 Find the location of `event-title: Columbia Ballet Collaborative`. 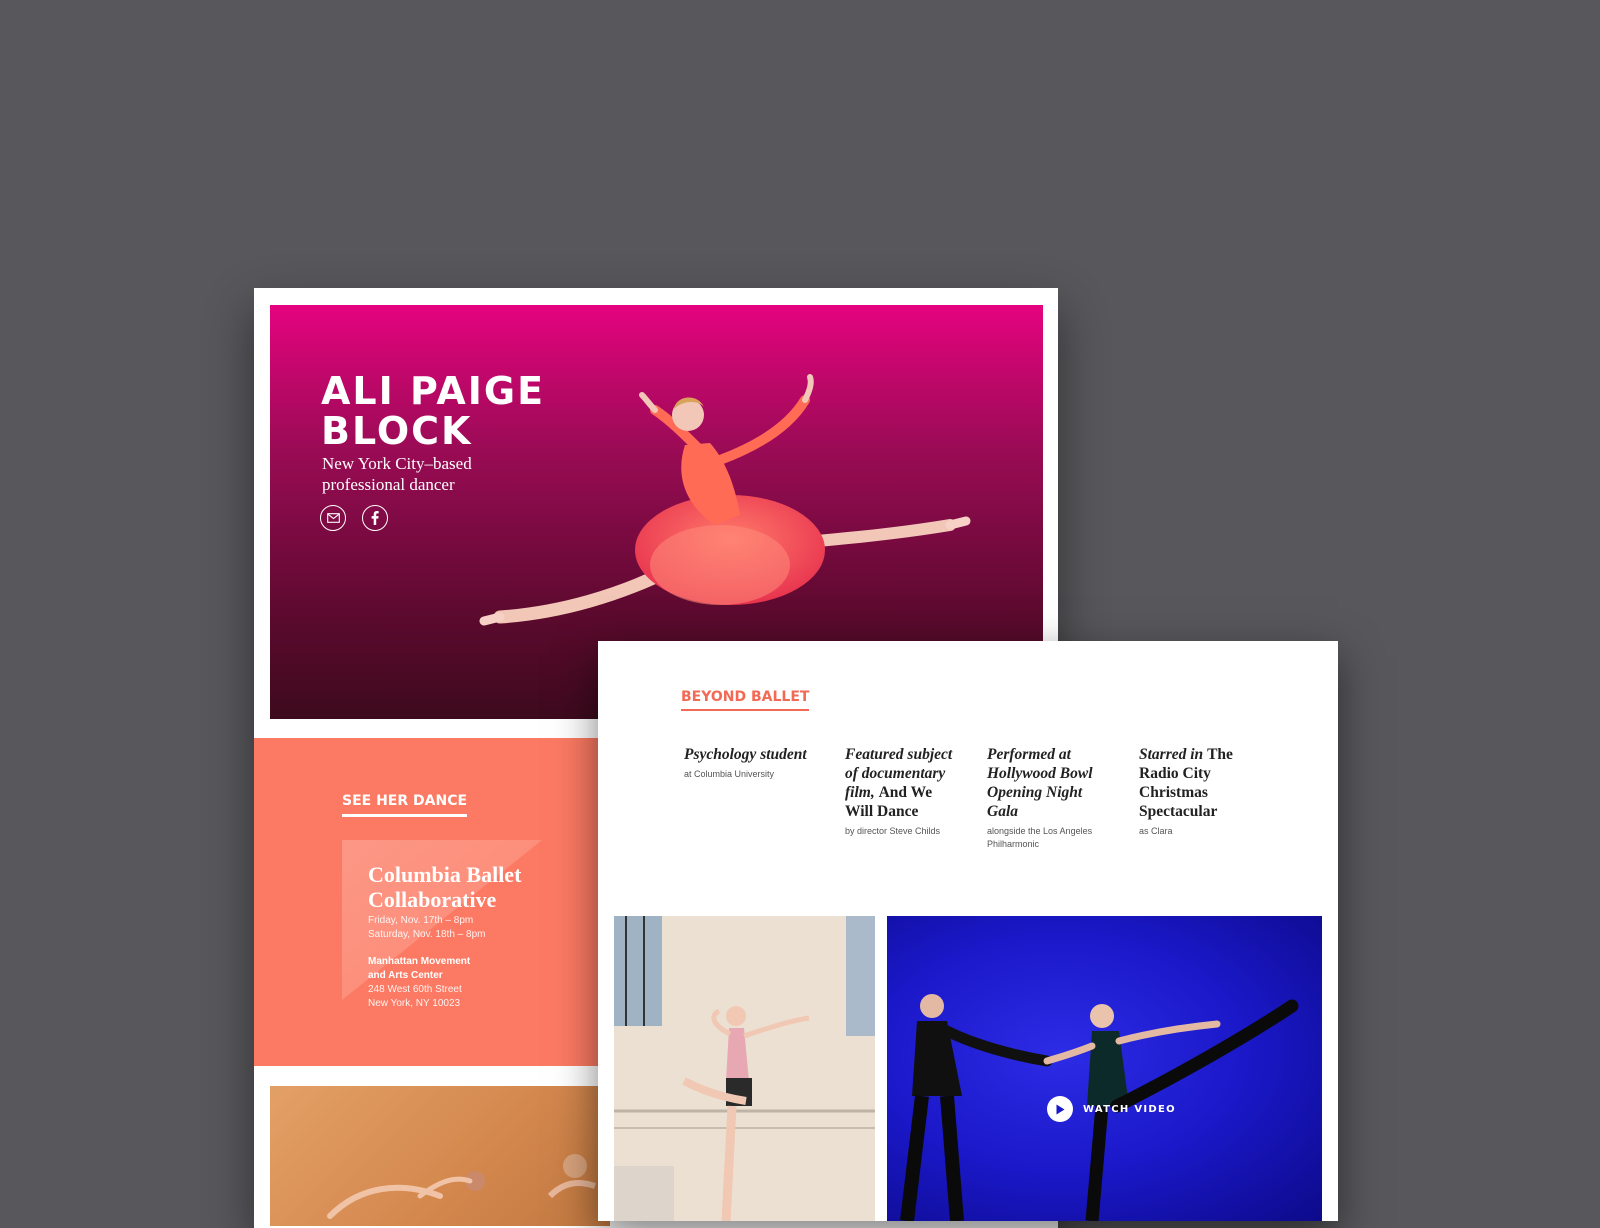

event-title: Columbia Ballet Collaborative is located at coordinates (445, 887).